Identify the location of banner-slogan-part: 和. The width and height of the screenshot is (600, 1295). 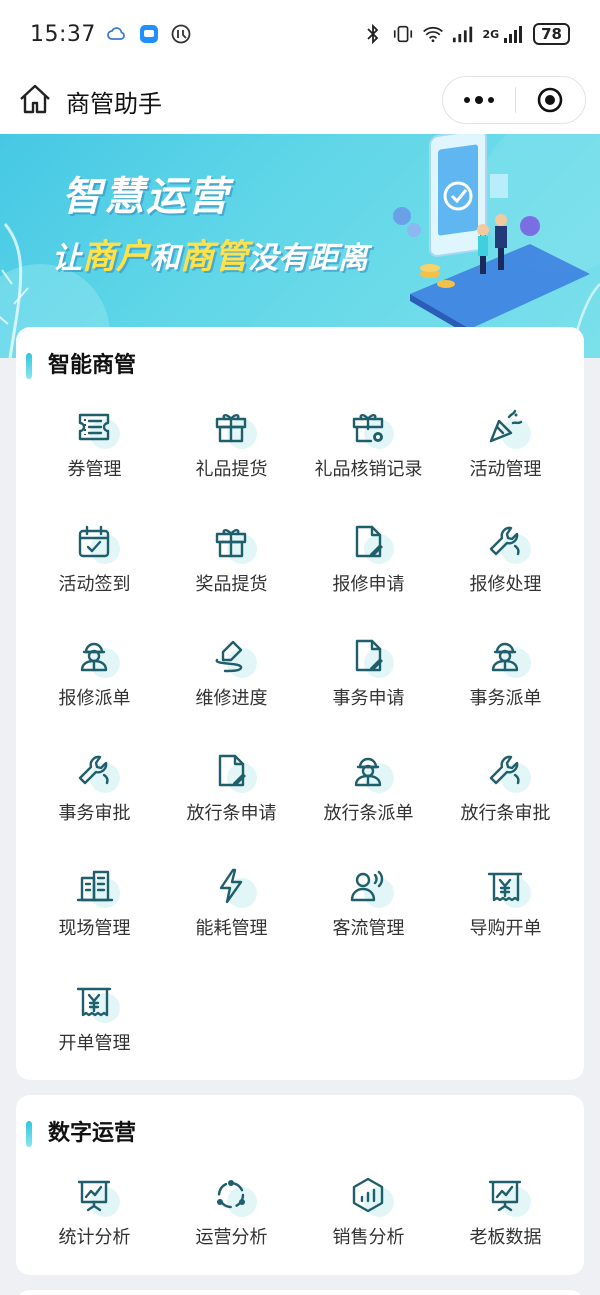
(165, 258).